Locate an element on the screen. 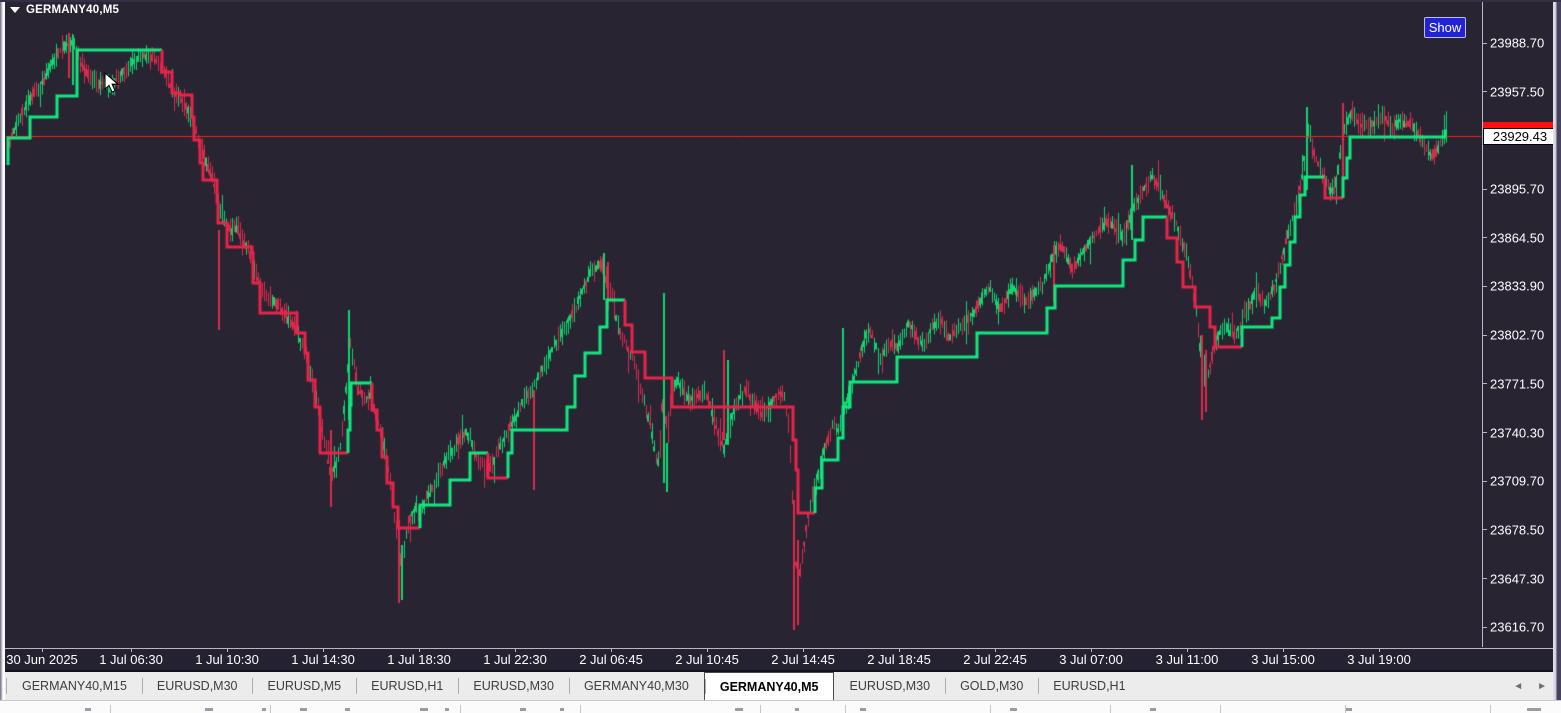 This screenshot has width=1561, height=713. price-tick-label: 23709.70 is located at coordinates (1517, 481).